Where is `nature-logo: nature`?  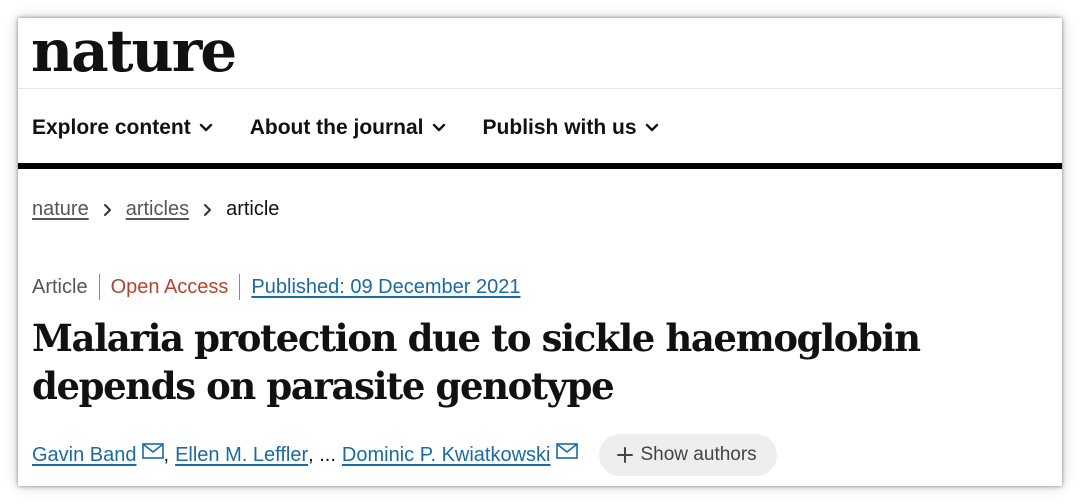 nature-logo: nature is located at coordinates (134, 51).